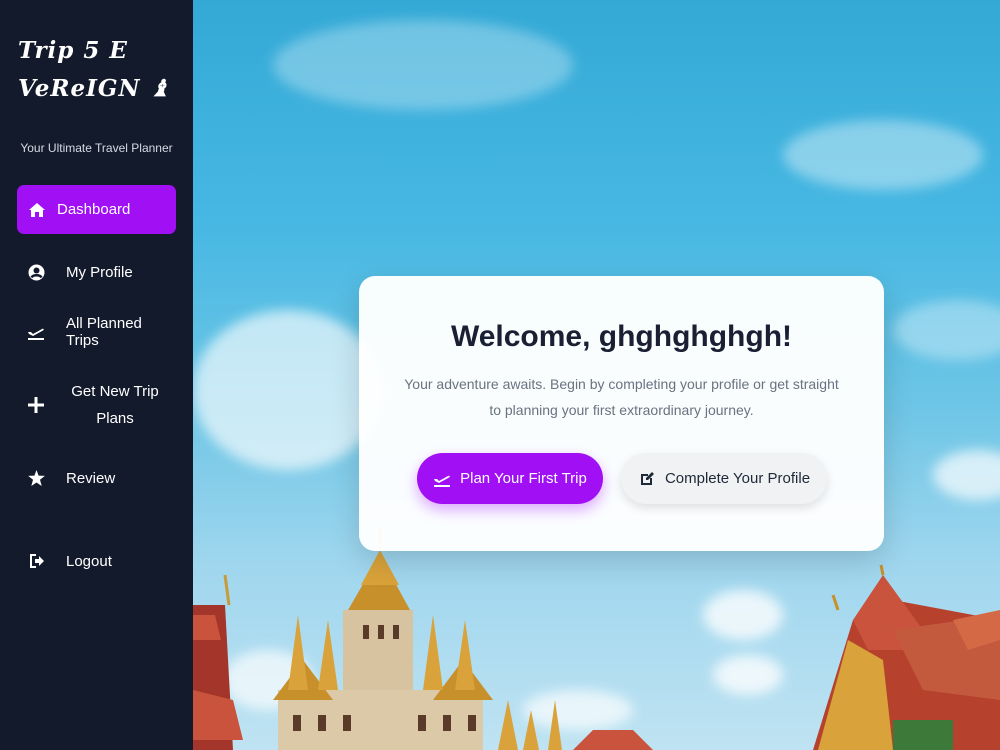 The width and height of the screenshot is (1000, 750). Describe the element at coordinates (95, 88) in the screenshot. I see `brand-line-2: VeReIGN ♝` at that location.